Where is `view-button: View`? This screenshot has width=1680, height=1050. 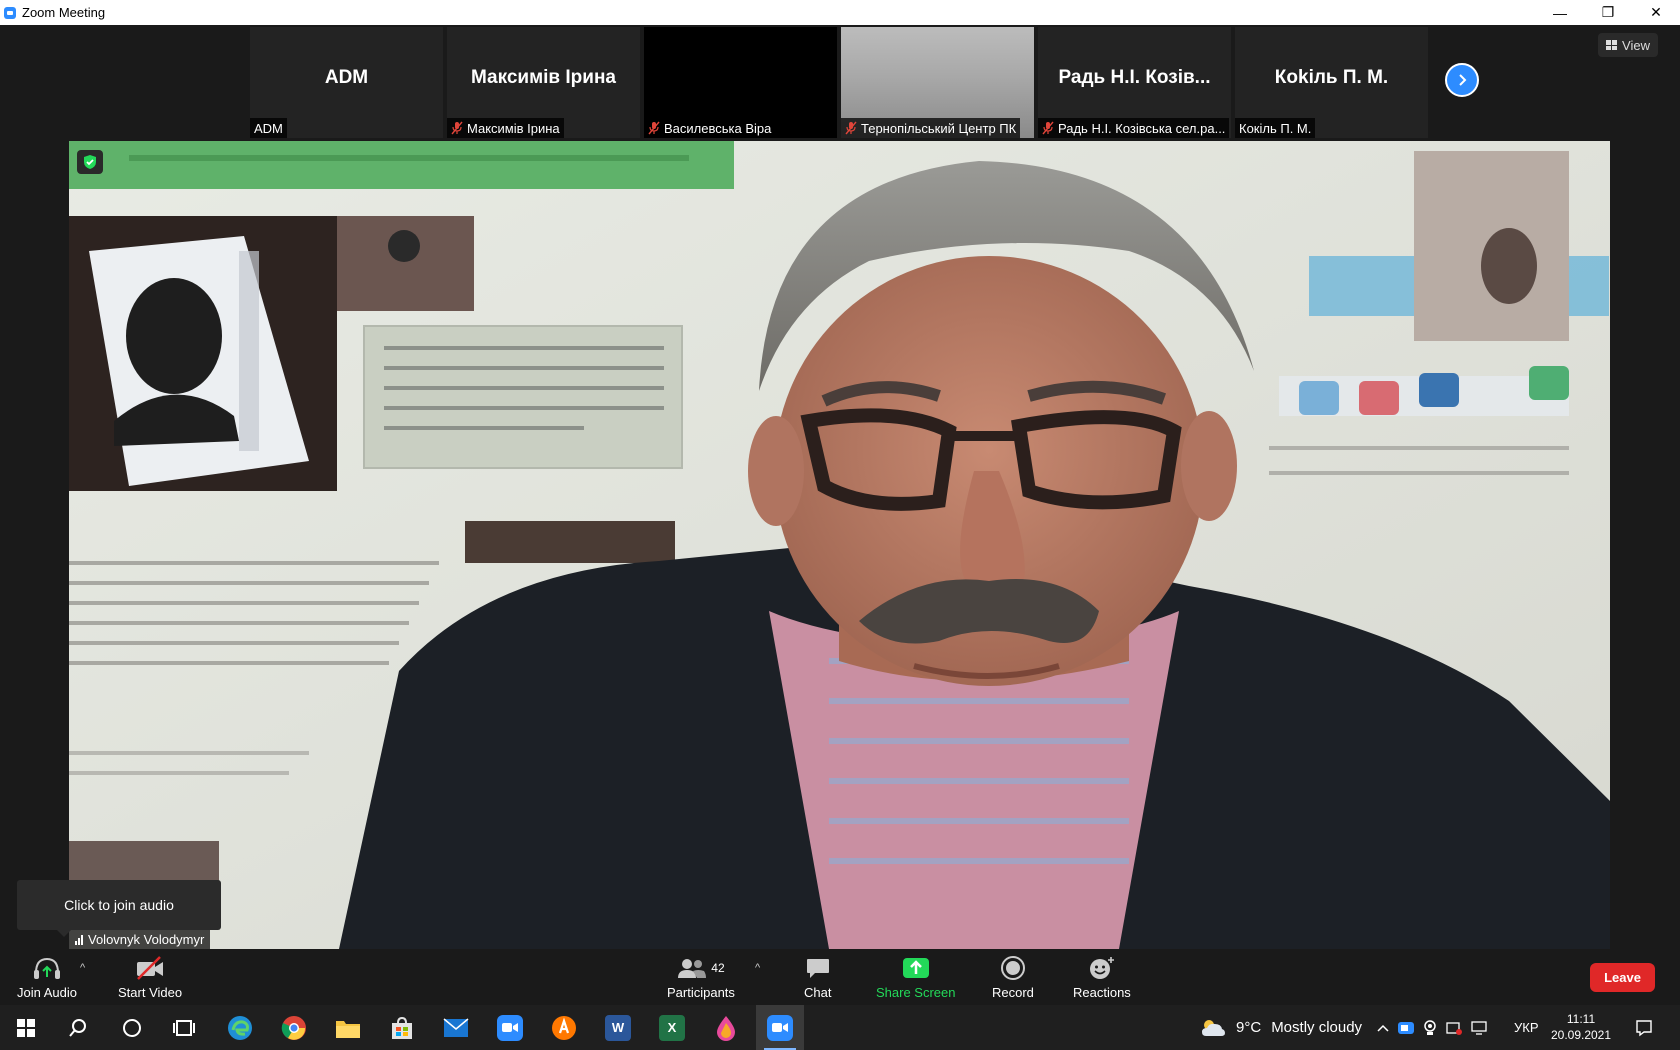 view-button: View is located at coordinates (1628, 45).